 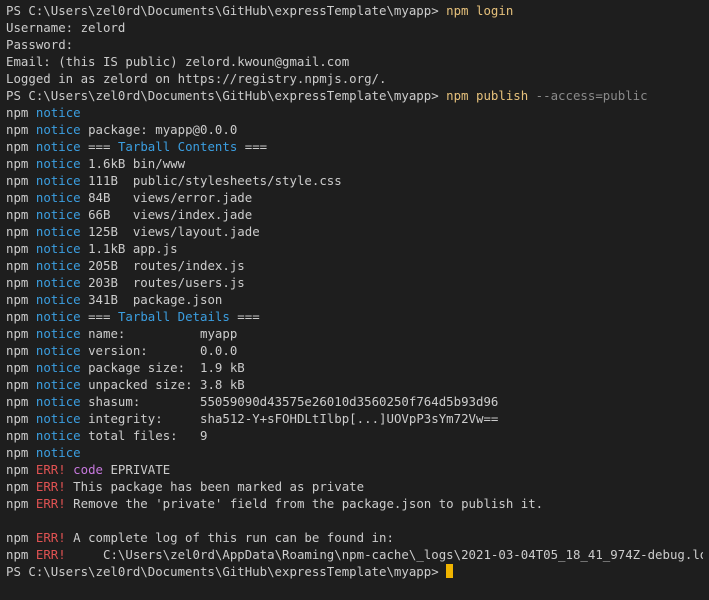 I want to click on notice-text: 111B public/stylesheets/style.css, so click(x=215, y=180).